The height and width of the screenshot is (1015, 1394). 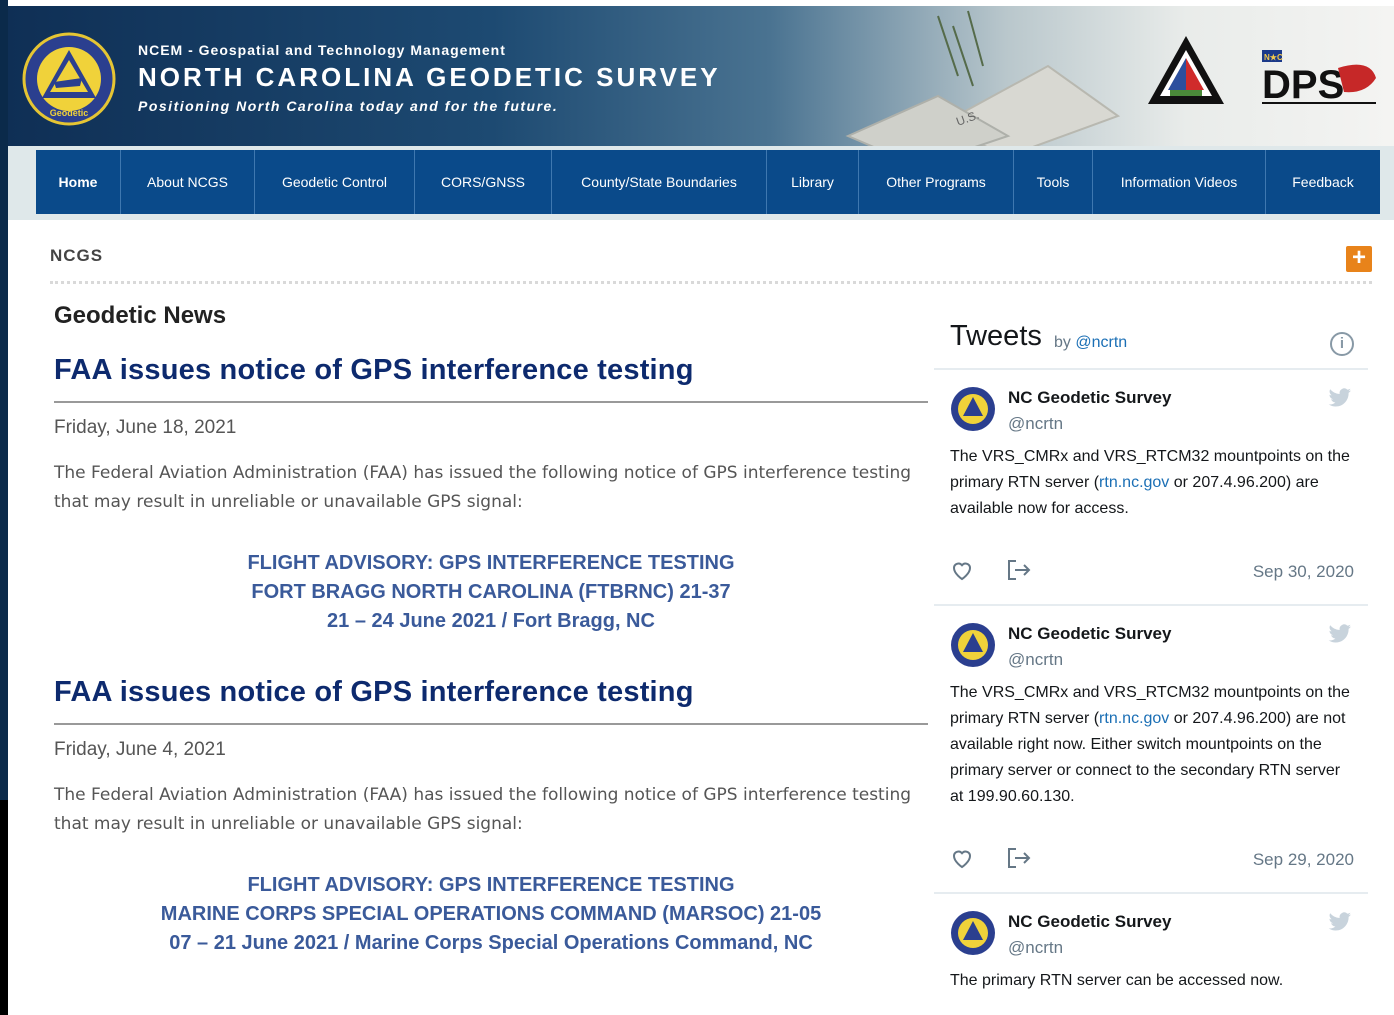 I want to click on nav-item-boundaries: County/State Boundaries, so click(x=659, y=182).